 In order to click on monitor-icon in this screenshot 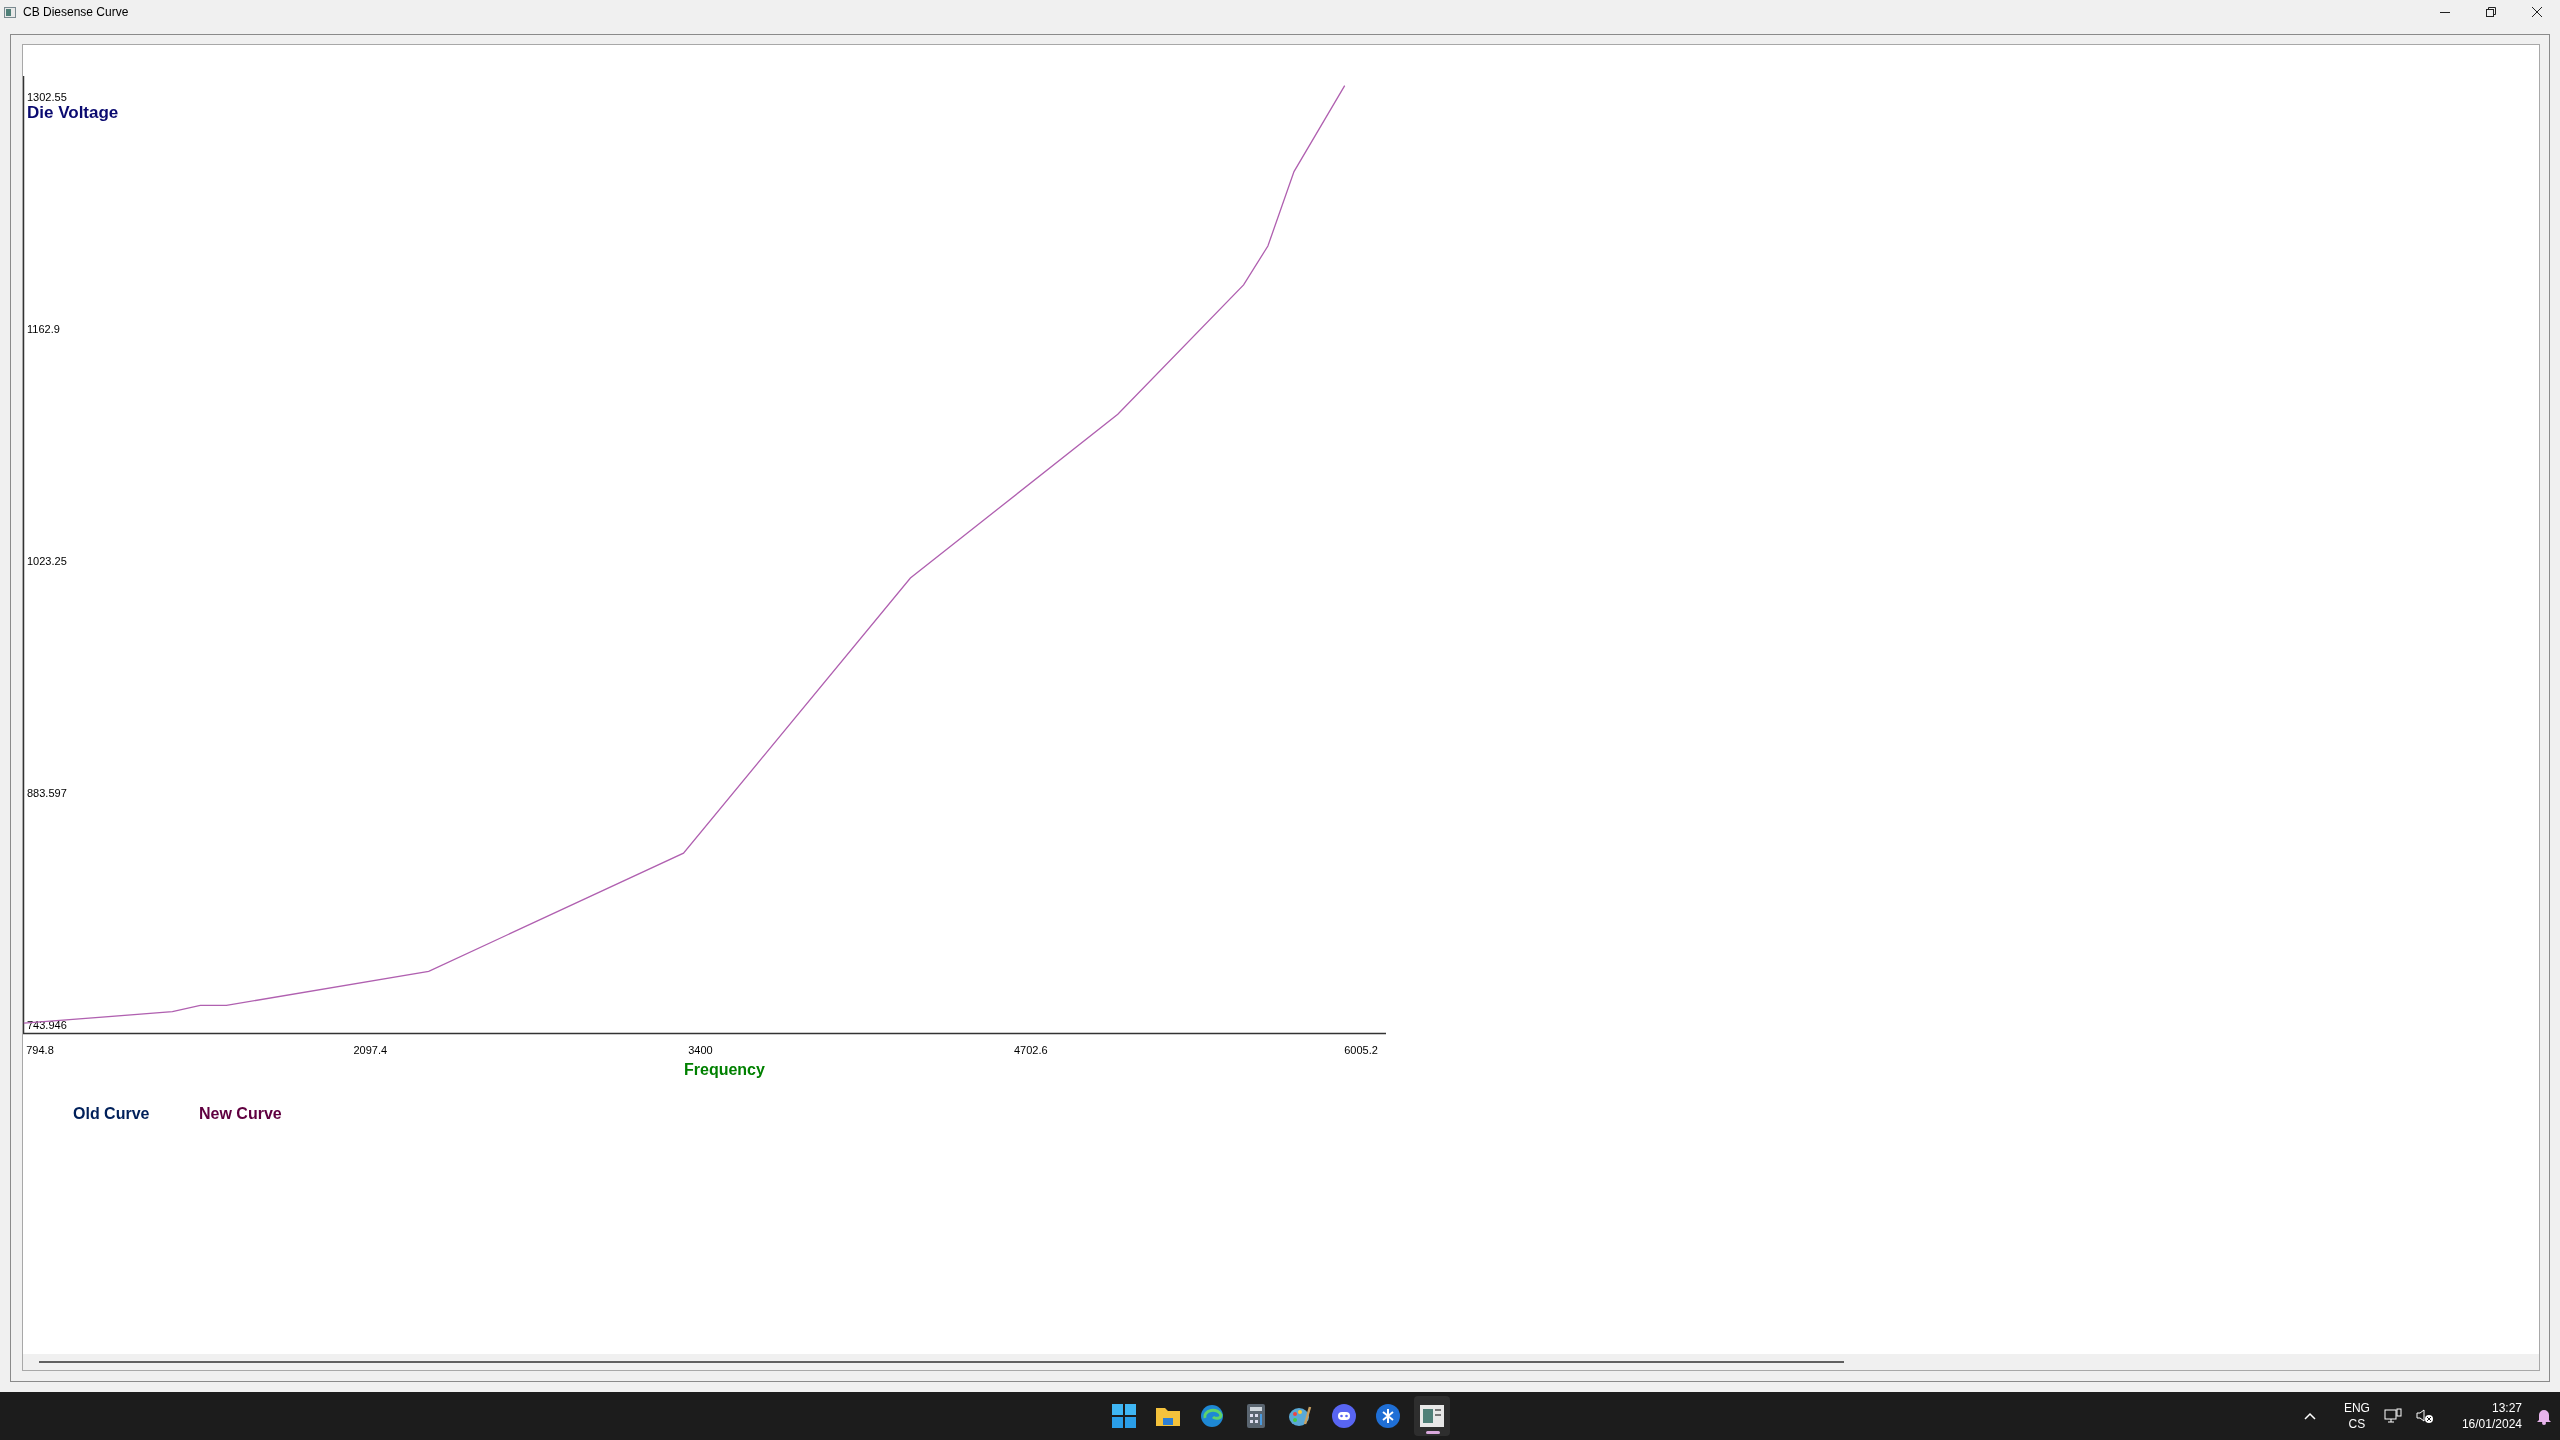, I will do `click(2392, 1416)`.